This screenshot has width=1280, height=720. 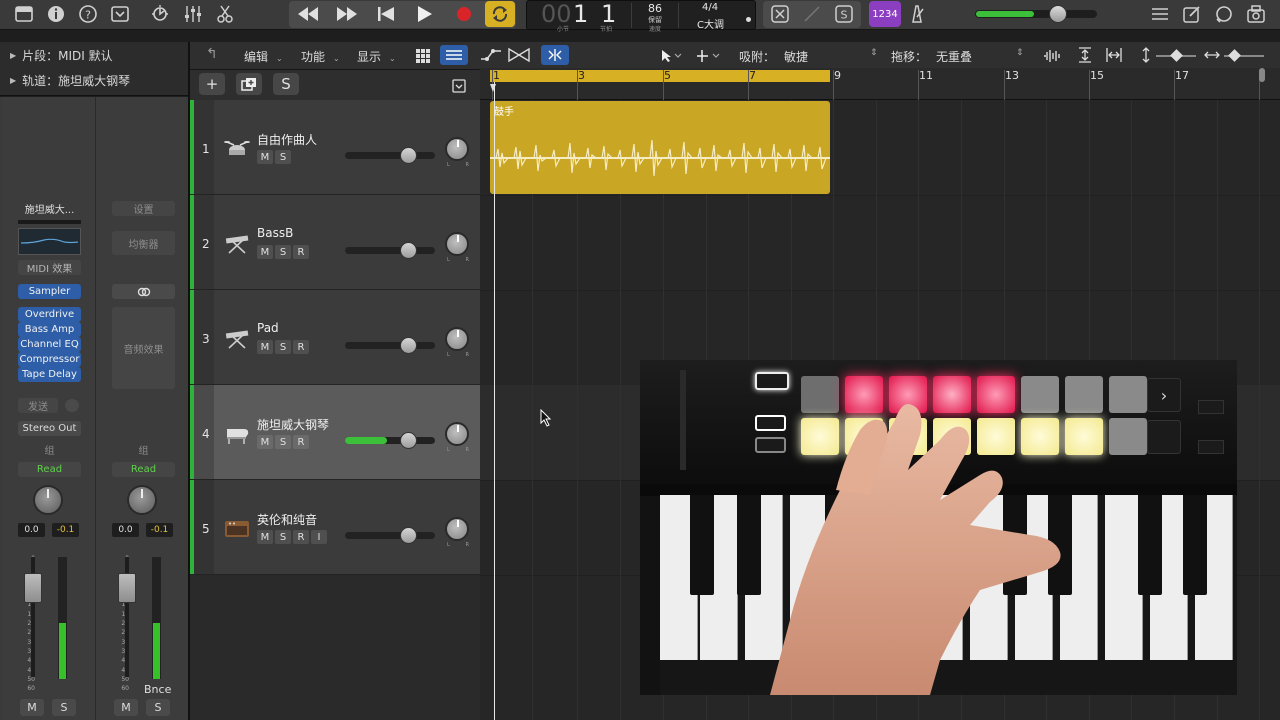 I want to click on link-icon, so click(x=143, y=291).